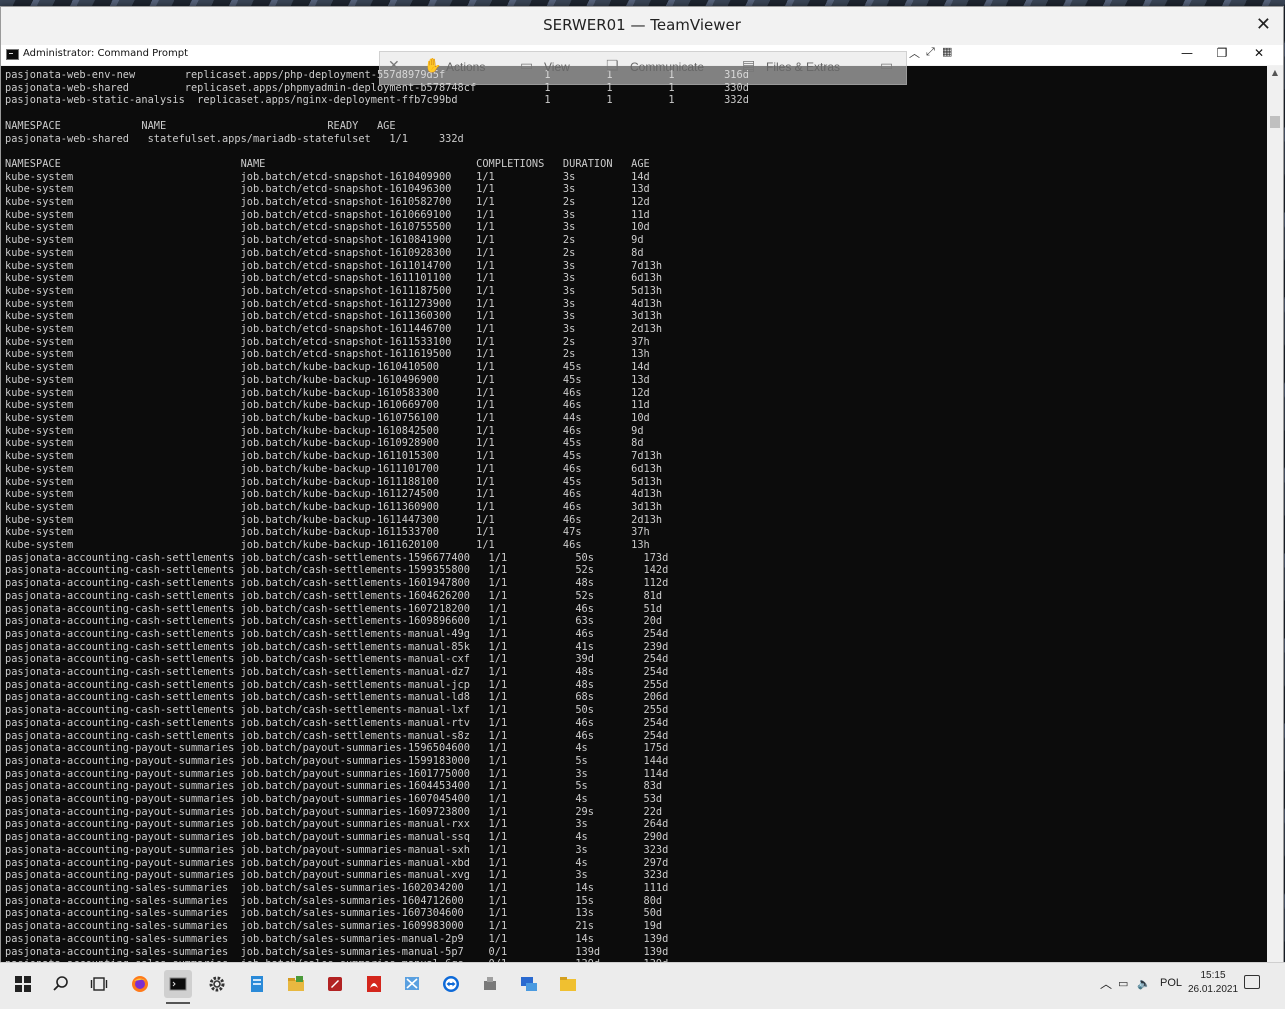  I want to click on server-icon, so click(257, 984).